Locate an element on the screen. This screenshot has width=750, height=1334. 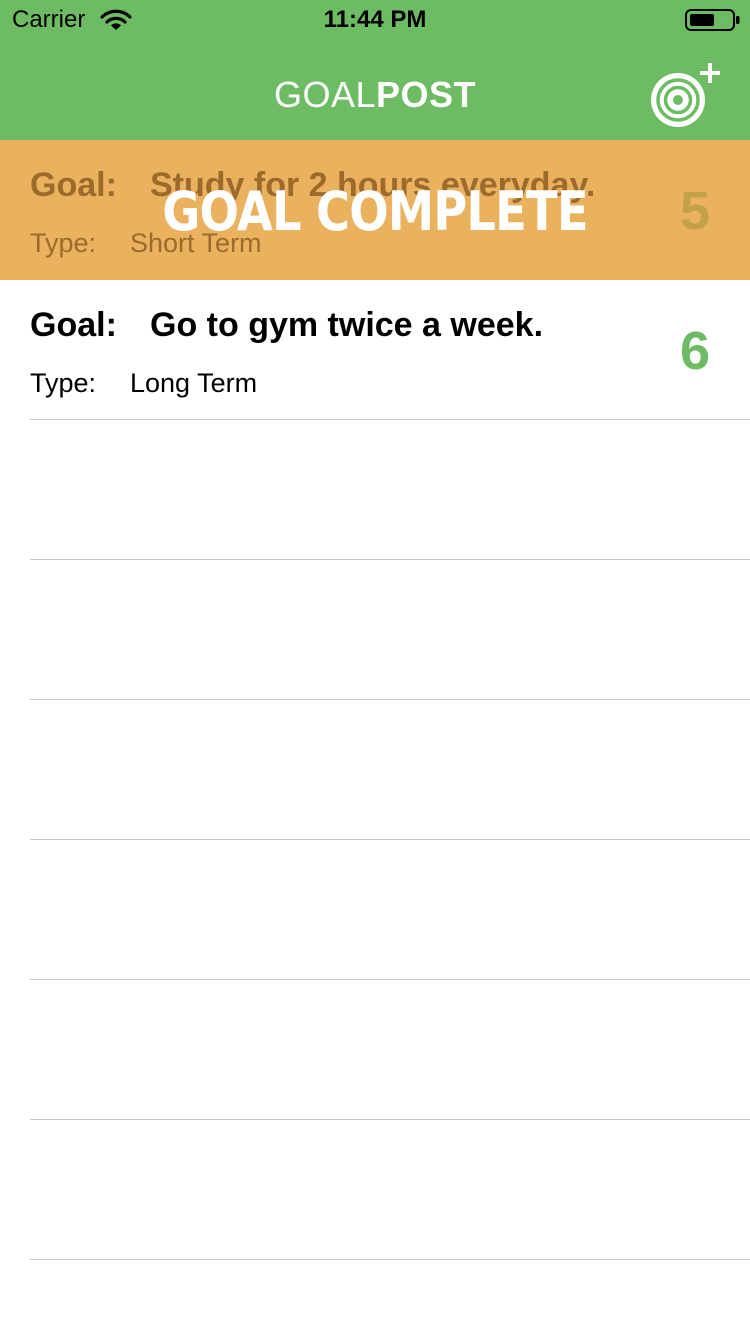
goal-label: Goal: is located at coordinates (73, 325).